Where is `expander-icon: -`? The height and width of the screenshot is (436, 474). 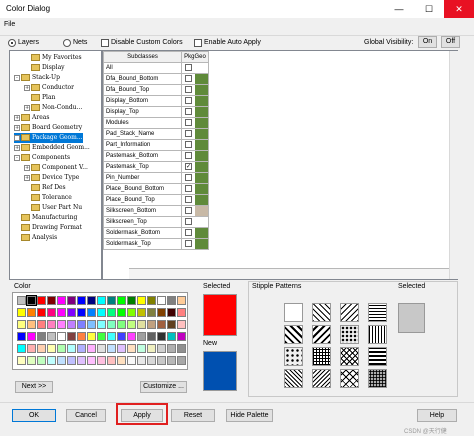
expander-icon: - is located at coordinates (17, 157).